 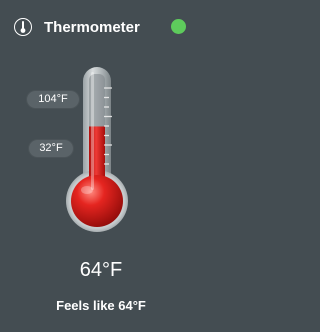 What do you see at coordinates (101, 305) in the screenshot?
I see `feels-like-text: Feels like 64°F` at bounding box center [101, 305].